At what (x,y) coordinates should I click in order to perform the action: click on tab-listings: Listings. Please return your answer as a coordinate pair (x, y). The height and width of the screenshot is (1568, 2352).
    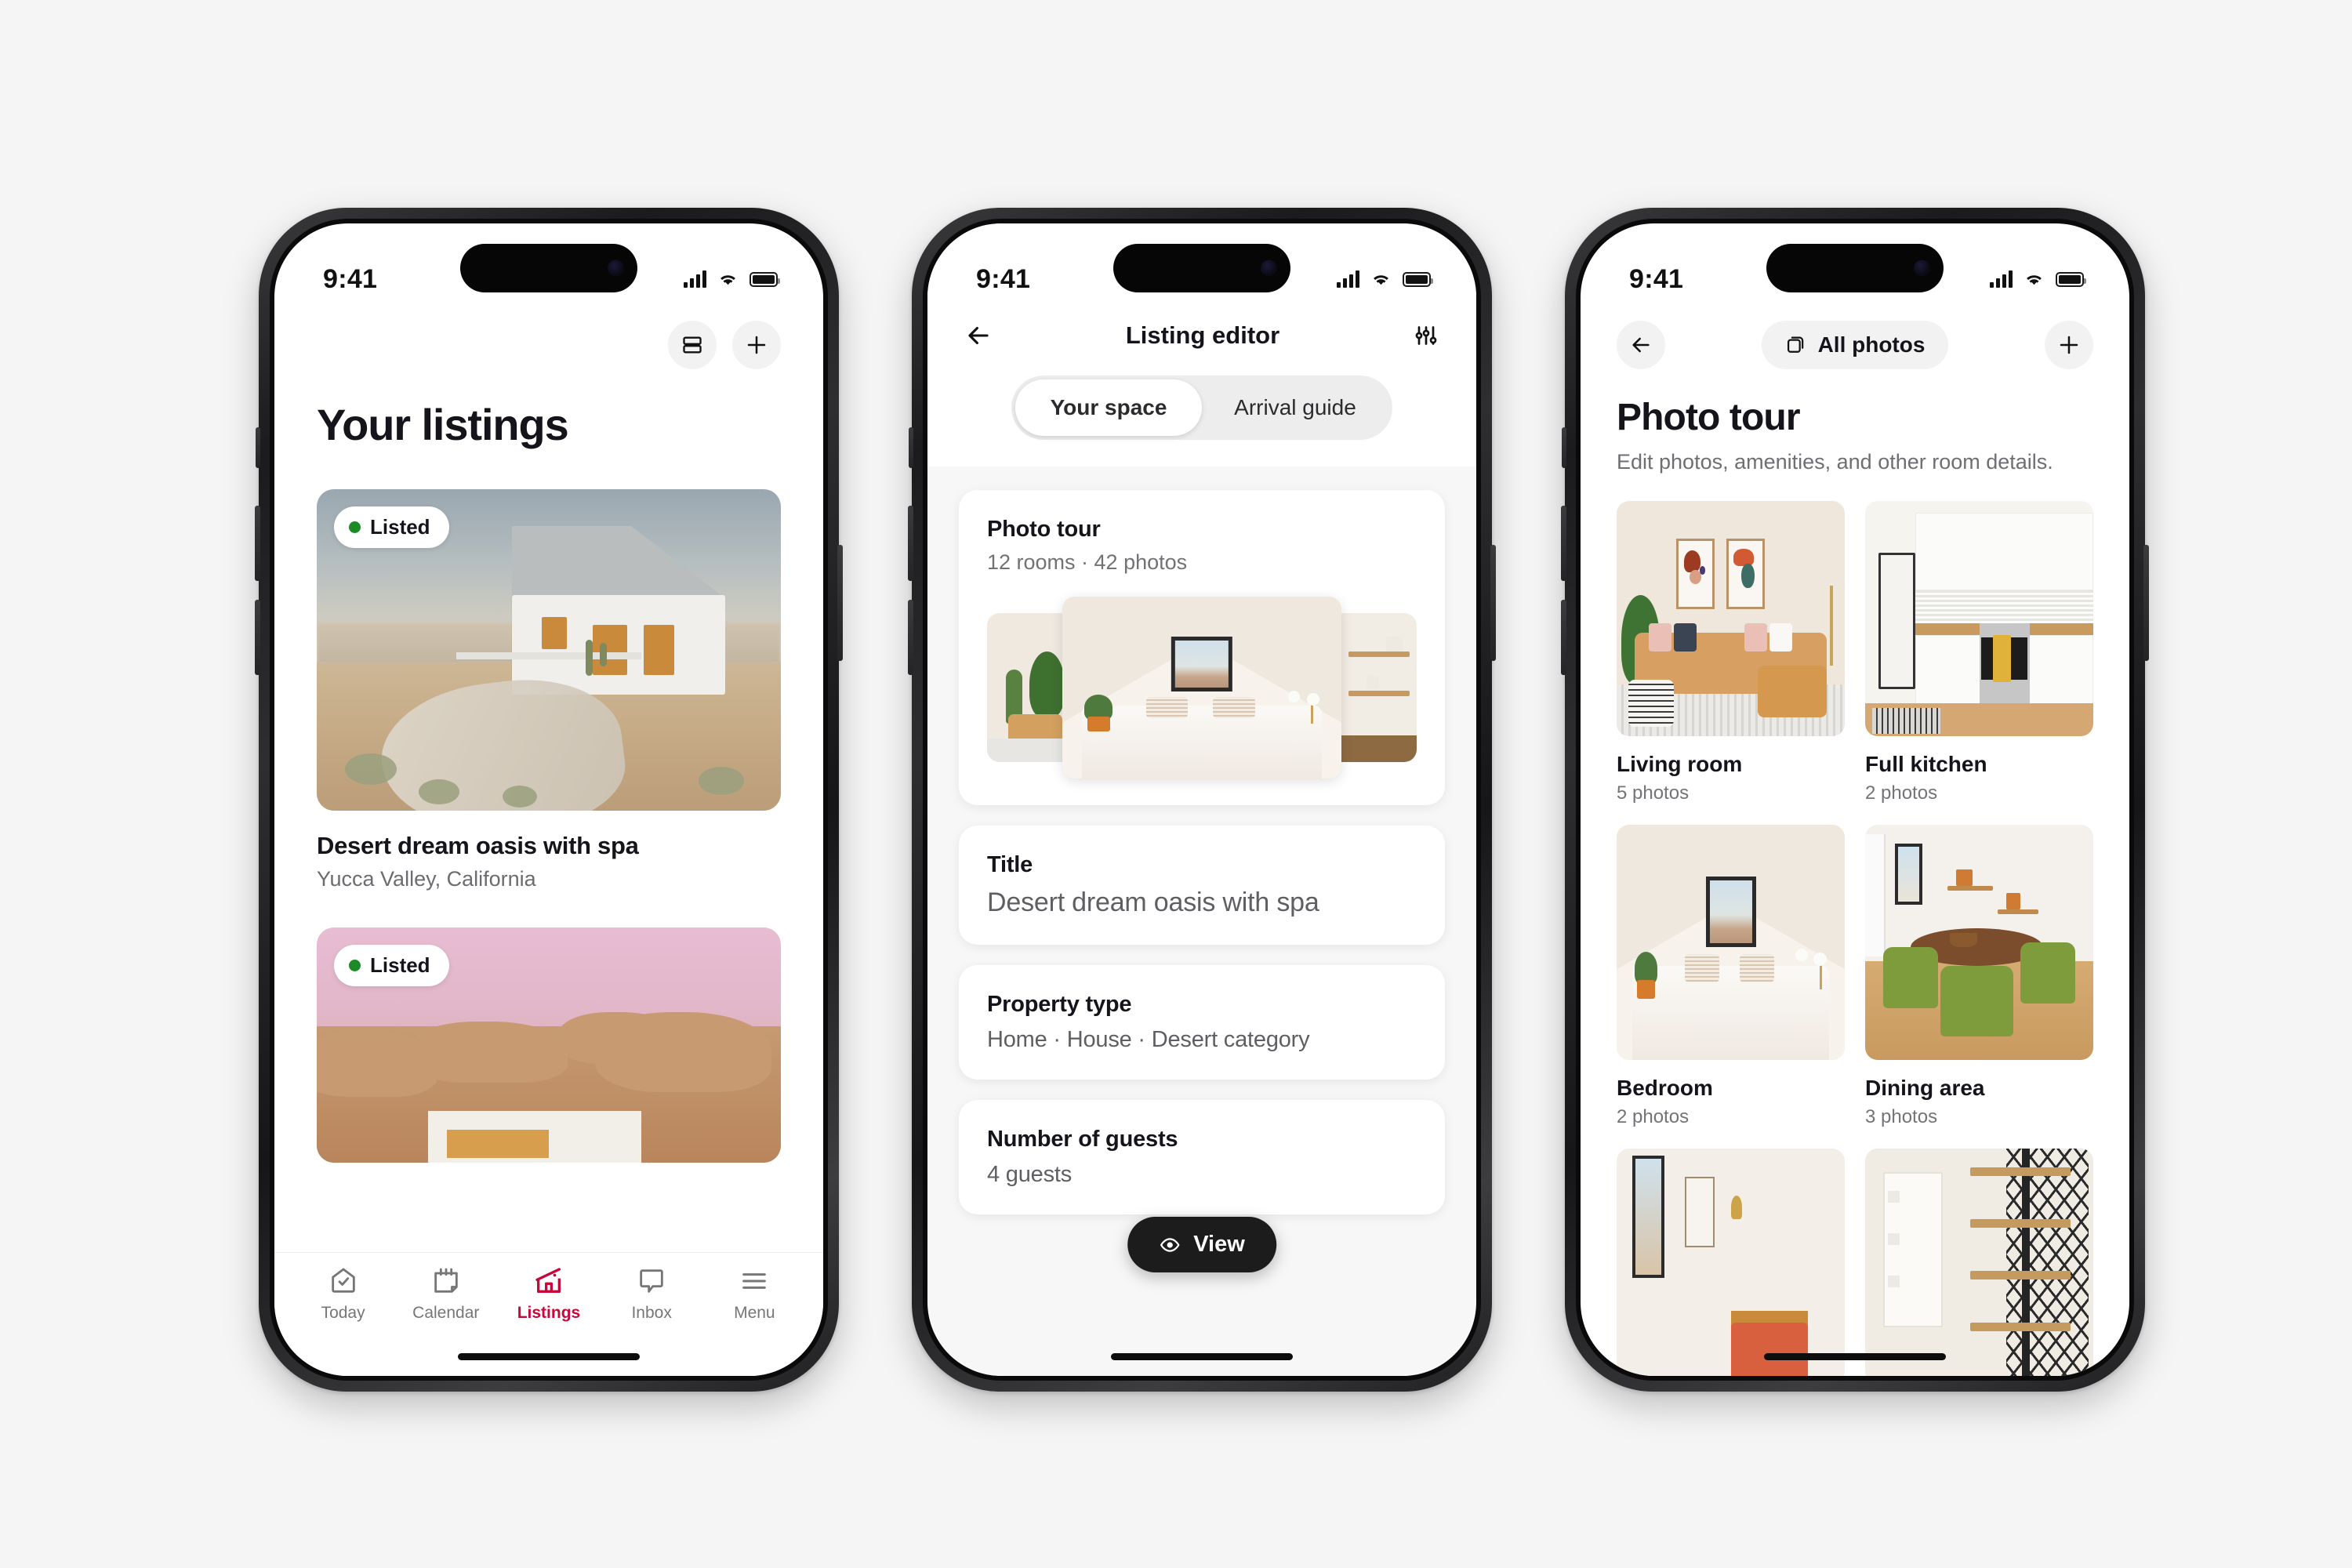
    Looking at the image, I should click on (549, 1294).